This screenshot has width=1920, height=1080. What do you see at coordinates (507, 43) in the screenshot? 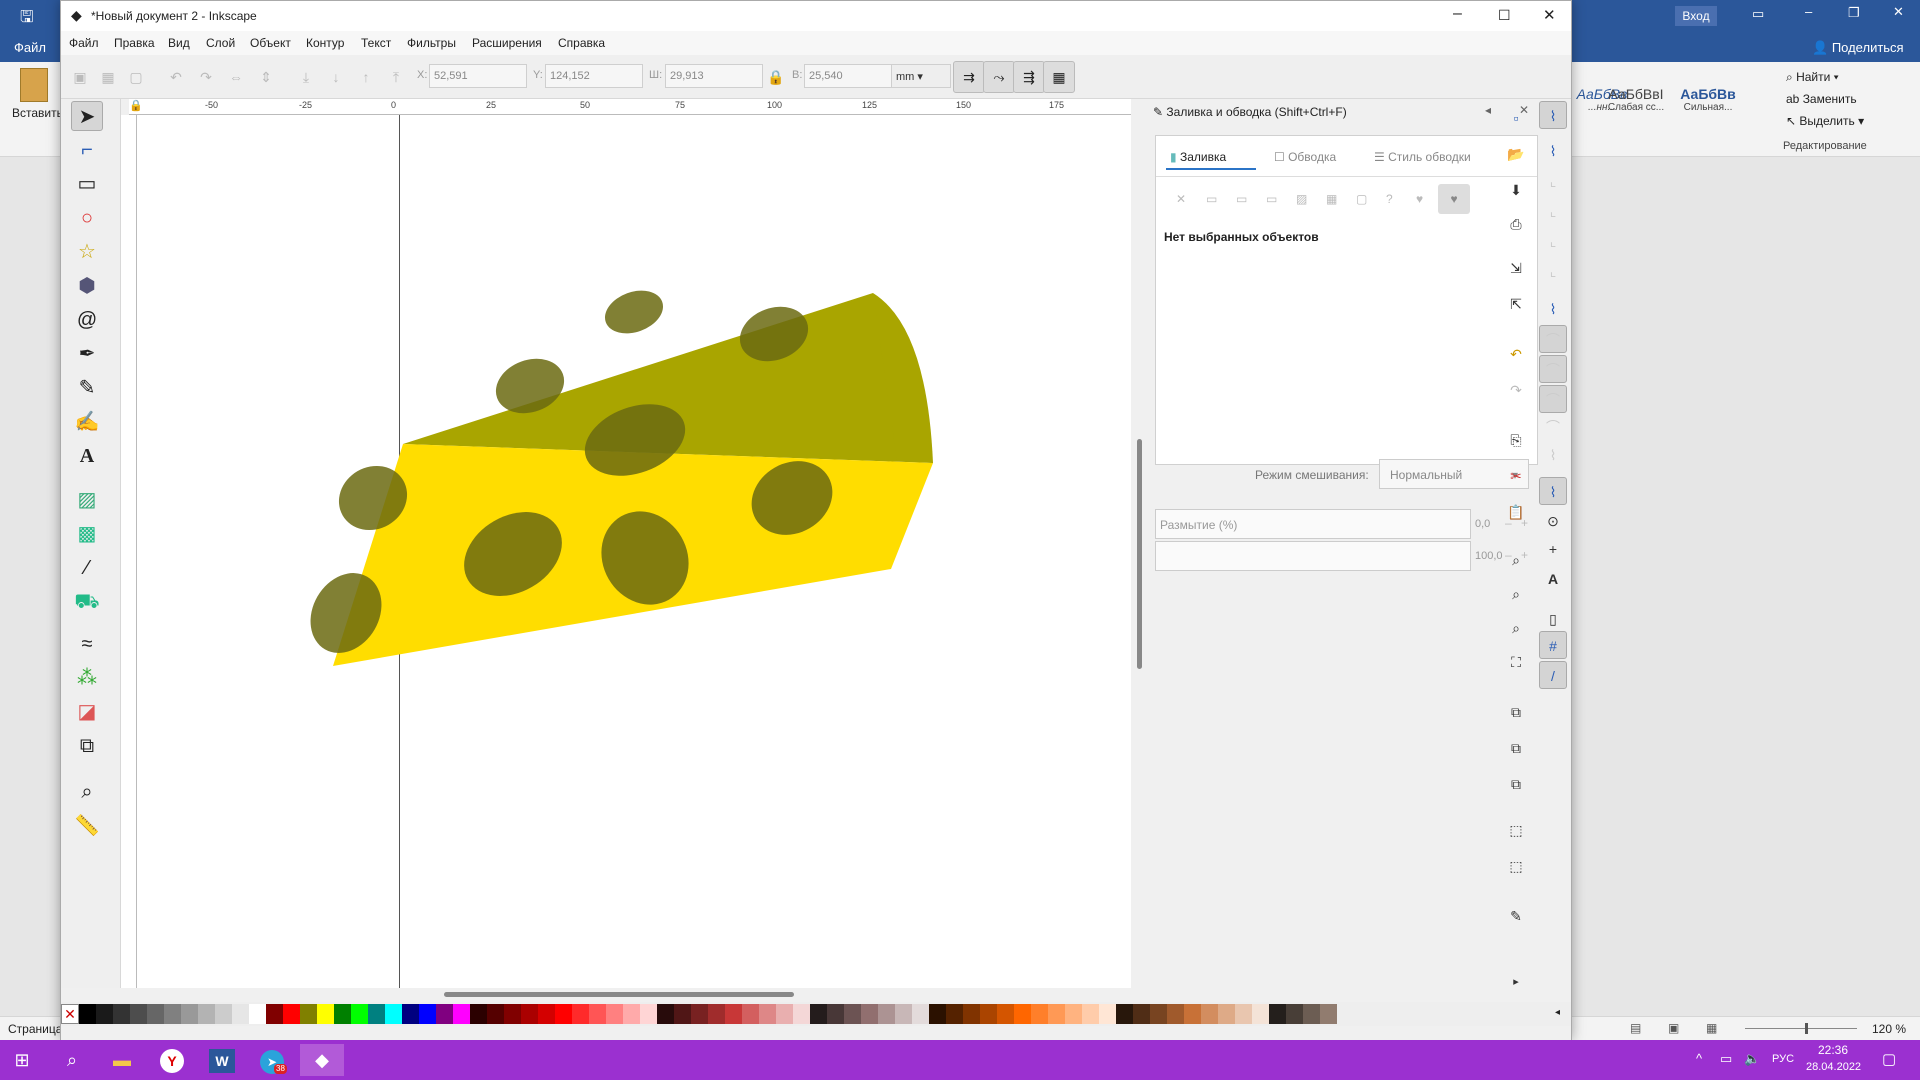
I see `menu-extensions: Расширения` at bounding box center [507, 43].